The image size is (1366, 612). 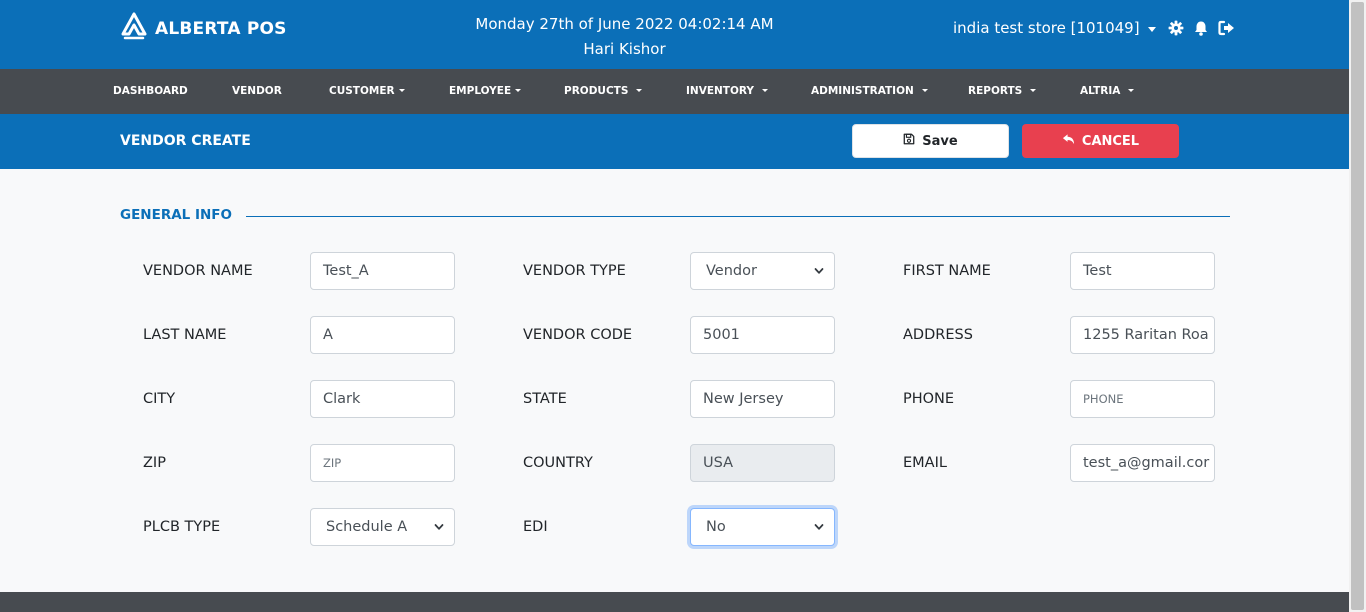 What do you see at coordinates (624, 49) in the screenshot?
I see `current-user: Hari Kishor` at bounding box center [624, 49].